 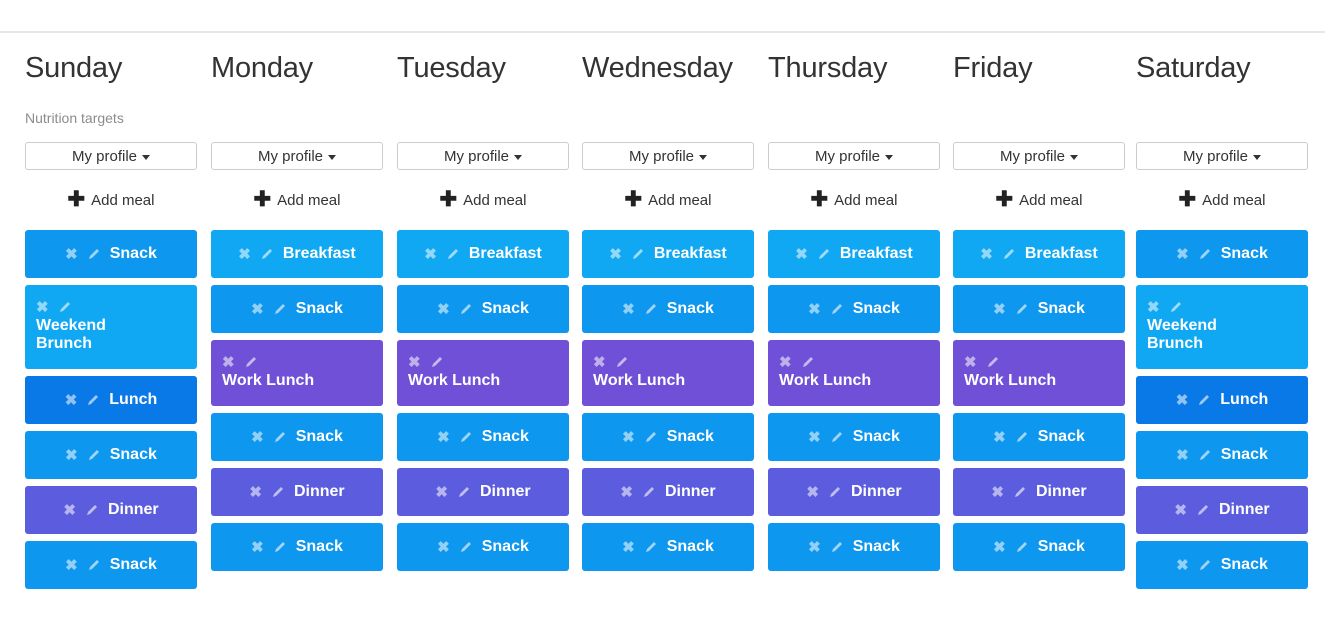 What do you see at coordinates (111, 327) in the screenshot?
I see `meal-card: ✖ Weekend Brunch` at bounding box center [111, 327].